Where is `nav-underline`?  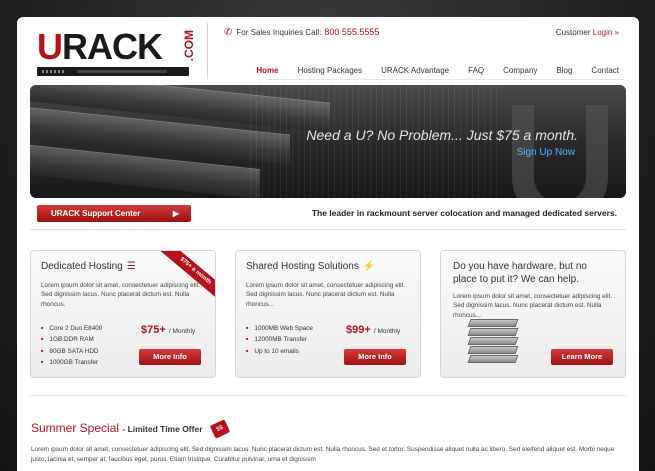 nav-underline is located at coordinates (446, 79).